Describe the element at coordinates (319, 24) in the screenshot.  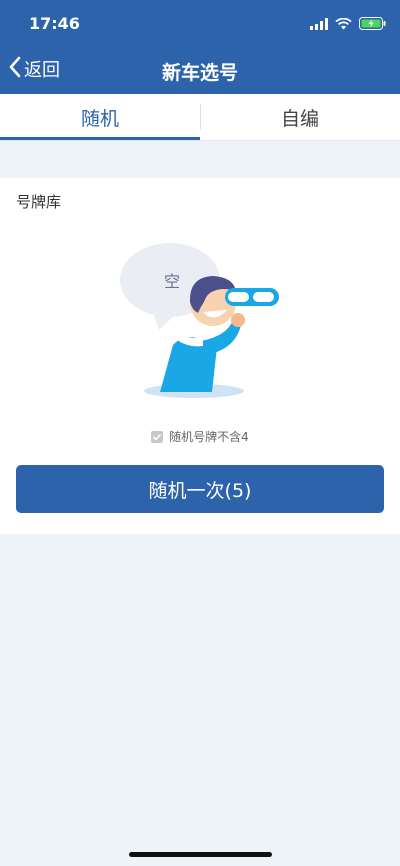
I see `signal-icon` at that location.